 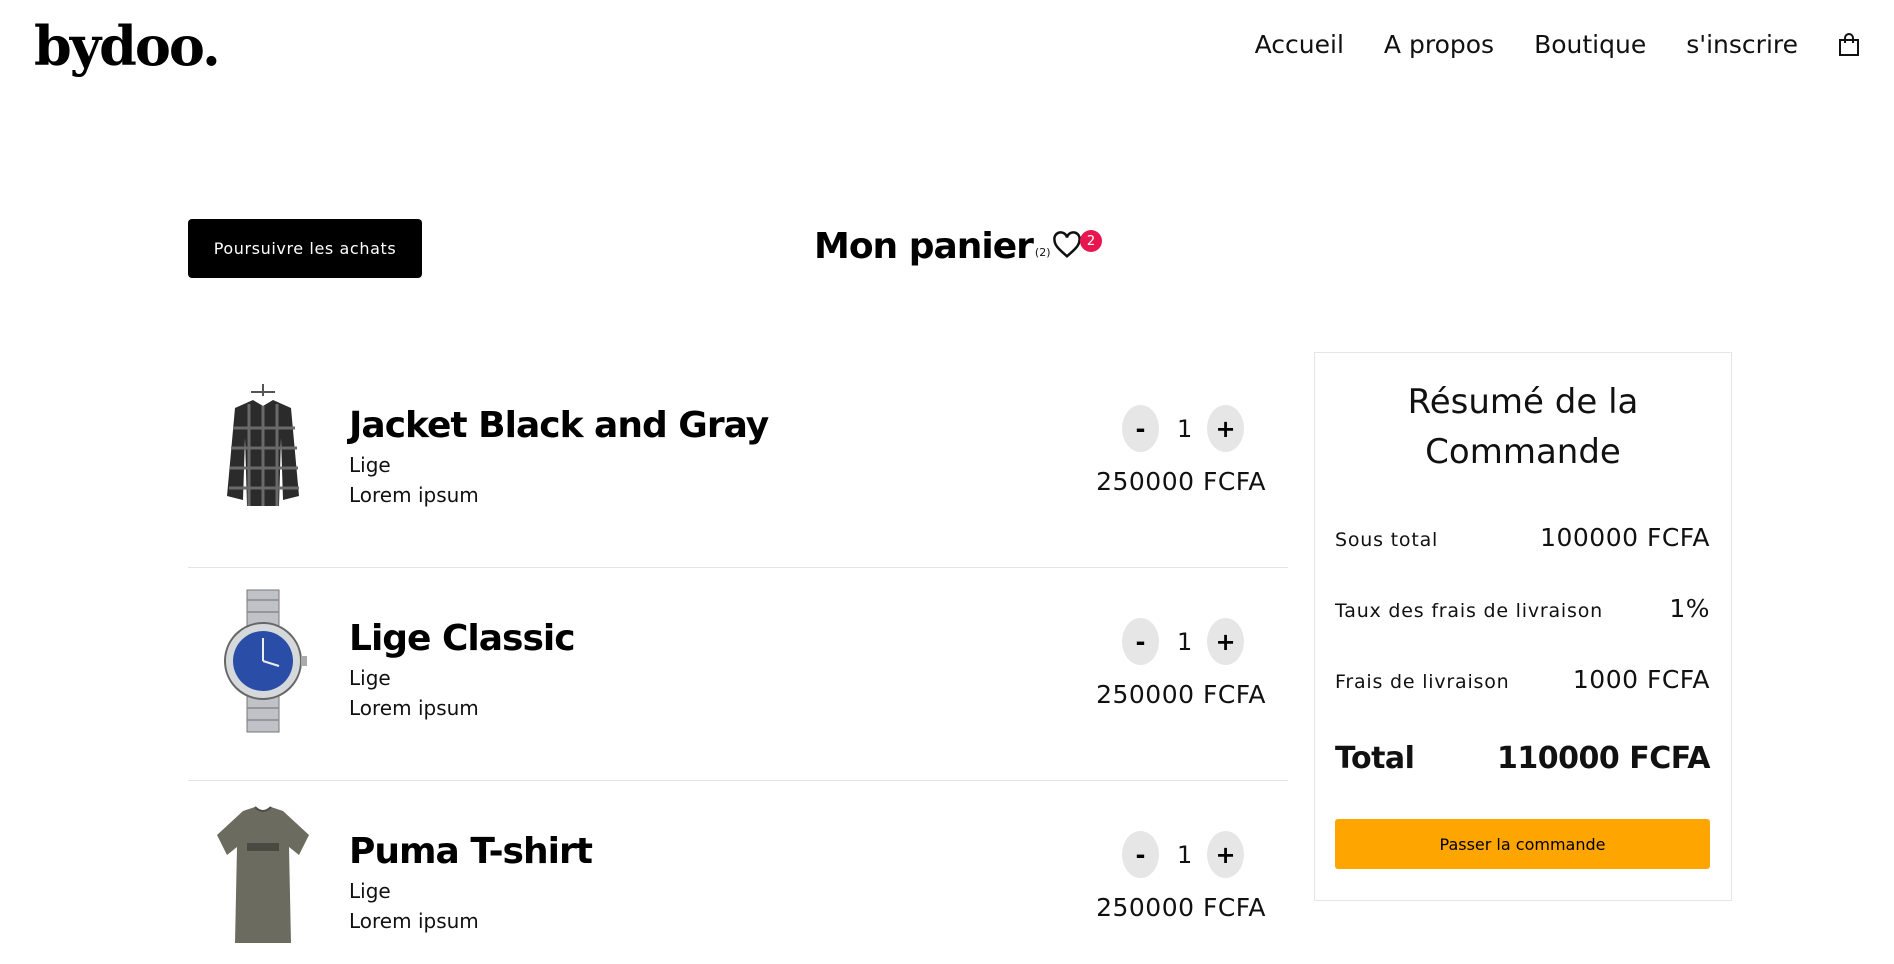 What do you see at coordinates (1625, 537) in the screenshot?
I see `subtotal-value: 100000 FCFA` at bounding box center [1625, 537].